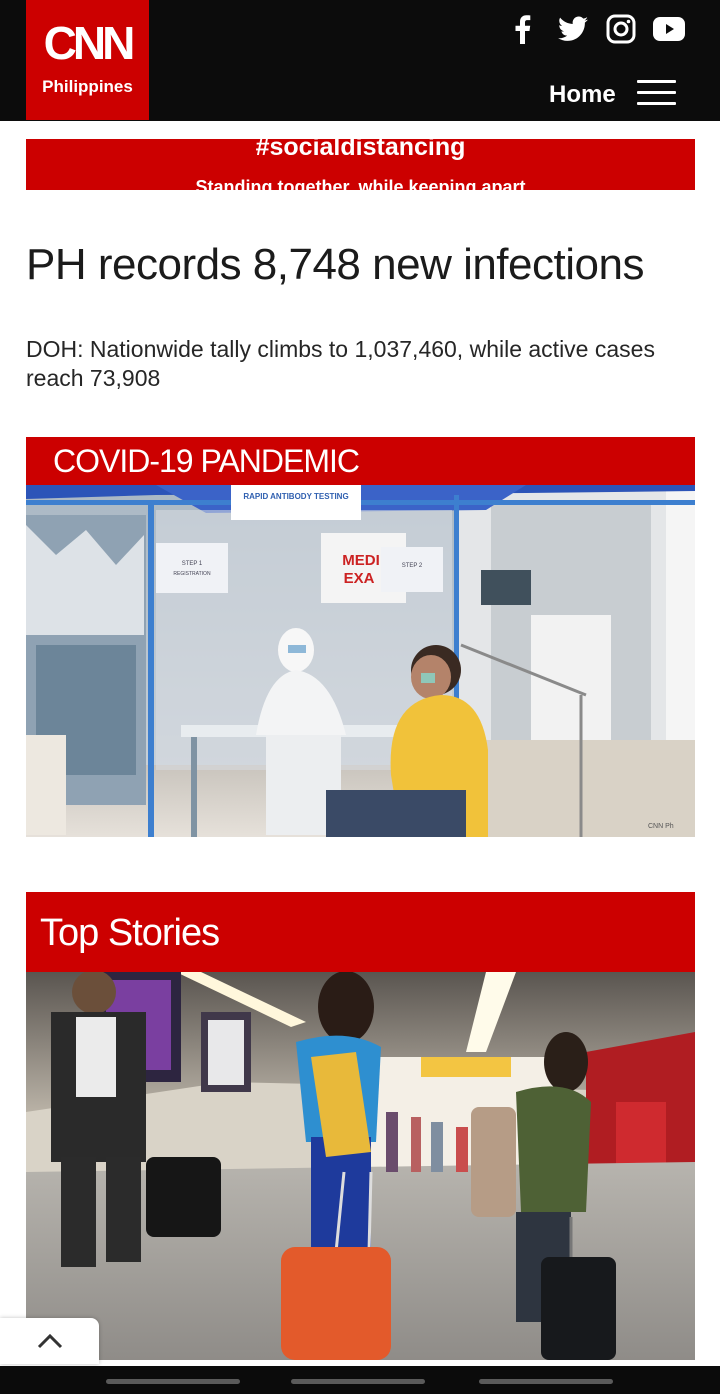 The width and height of the screenshot is (720, 1394). I want to click on system-navigation-bar, so click(360, 1380).